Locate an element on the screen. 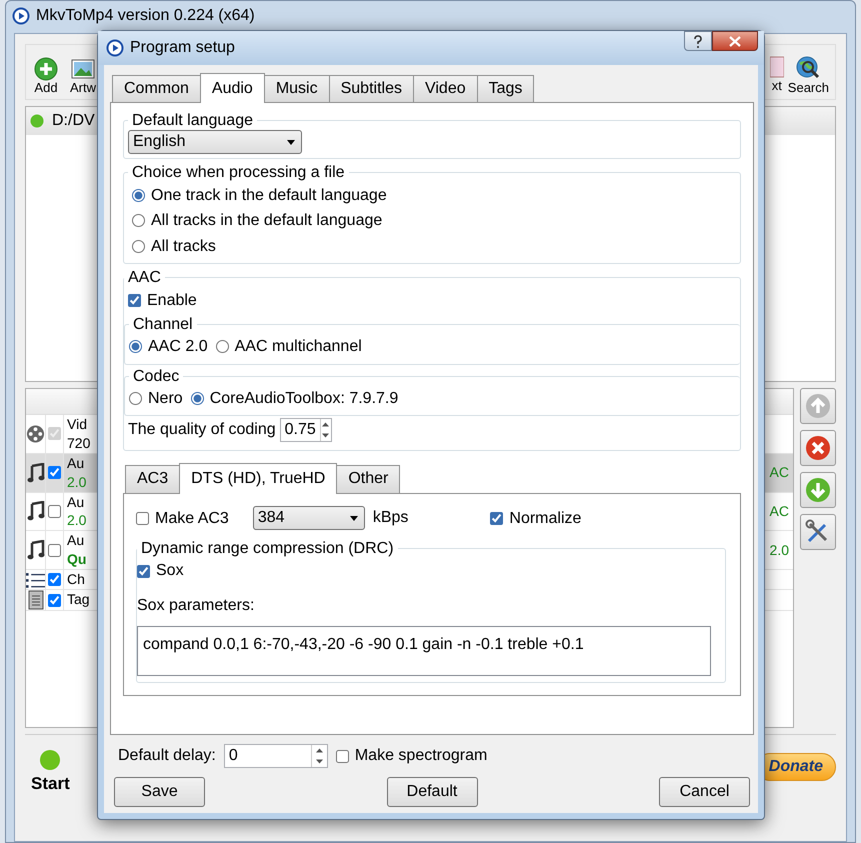 The height and width of the screenshot is (843, 861). search-icon is located at coordinates (808, 67).